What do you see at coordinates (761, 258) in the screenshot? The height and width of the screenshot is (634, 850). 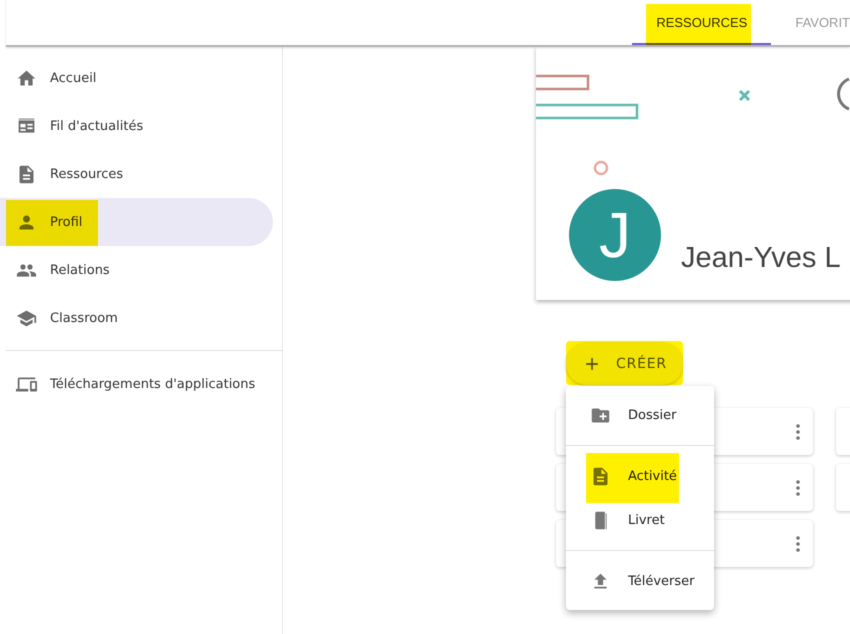 I see `profile-name: Jean-Yves L` at bounding box center [761, 258].